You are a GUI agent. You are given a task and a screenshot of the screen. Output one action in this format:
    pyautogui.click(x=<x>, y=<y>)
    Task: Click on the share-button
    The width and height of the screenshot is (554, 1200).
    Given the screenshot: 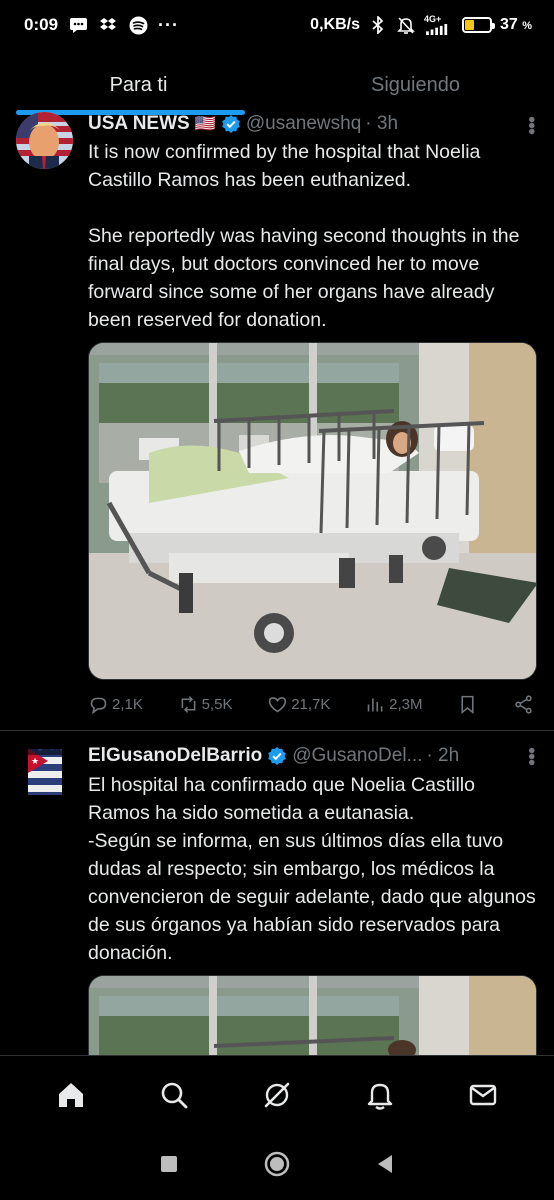 What is the action you would take?
    pyautogui.click(x=523, y=704)
    